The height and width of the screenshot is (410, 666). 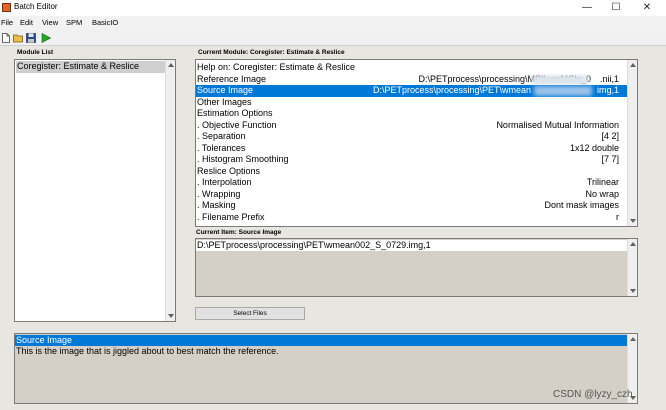 What do you see at coordinates (587, 8) in the screenshot?
I see `minimize-button: —` at bounding box center [587, 8].